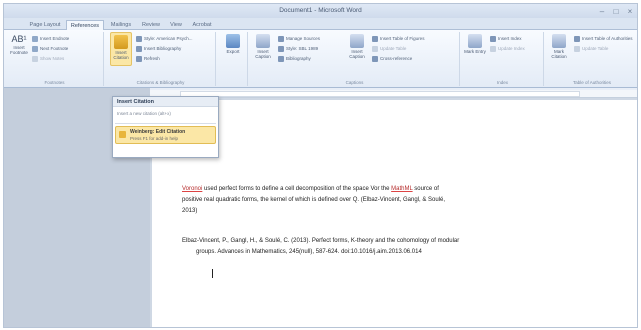  What do you see at coordinates (303, 38) in the screenshot?
I see `manage-sources-label: Manage Sources` at bounding box center [303, 38].